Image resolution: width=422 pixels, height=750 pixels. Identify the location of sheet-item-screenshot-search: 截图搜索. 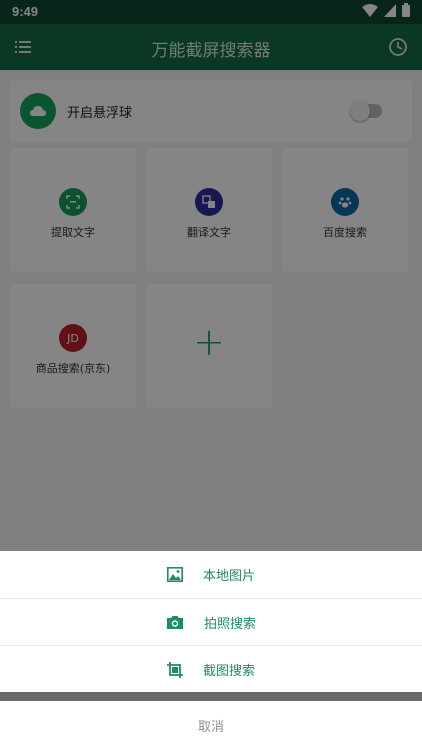
(211, 669).